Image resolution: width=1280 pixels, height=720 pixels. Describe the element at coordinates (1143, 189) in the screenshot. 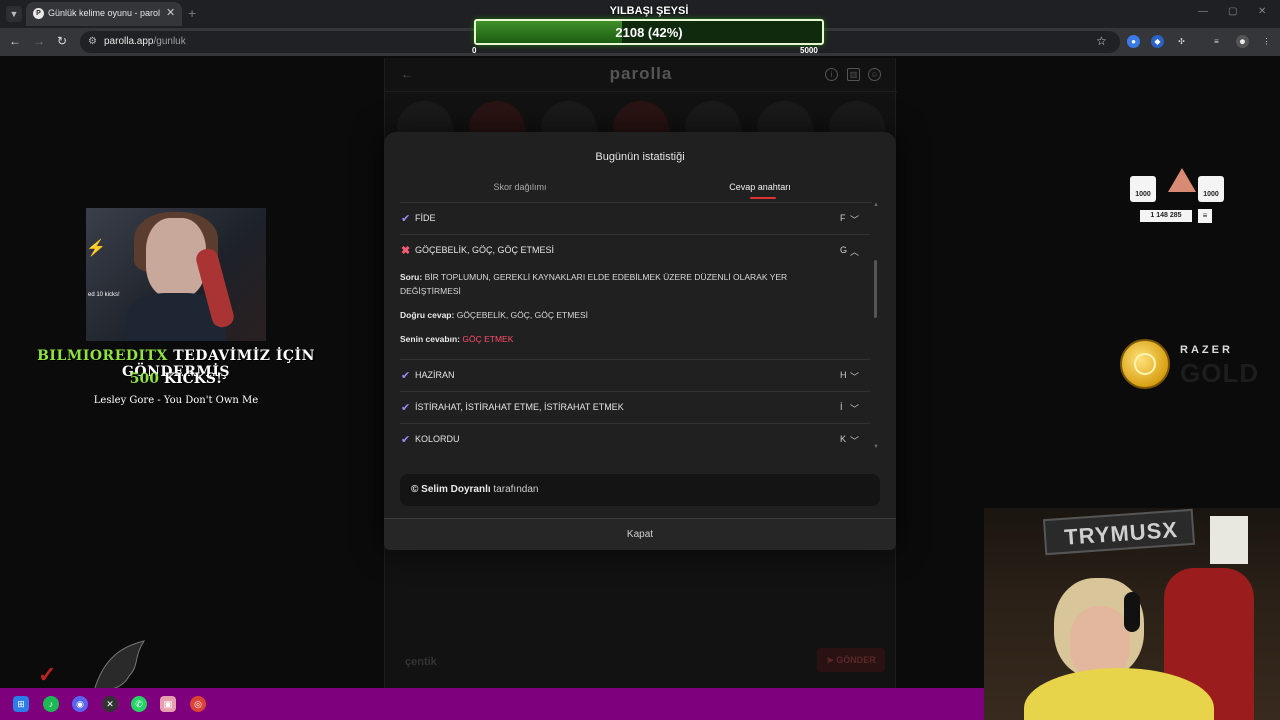

I see `mascot-left-badge: 1000` at that location.